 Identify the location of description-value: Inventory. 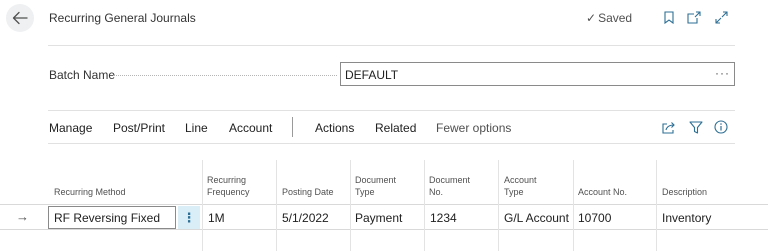
(686, 218).